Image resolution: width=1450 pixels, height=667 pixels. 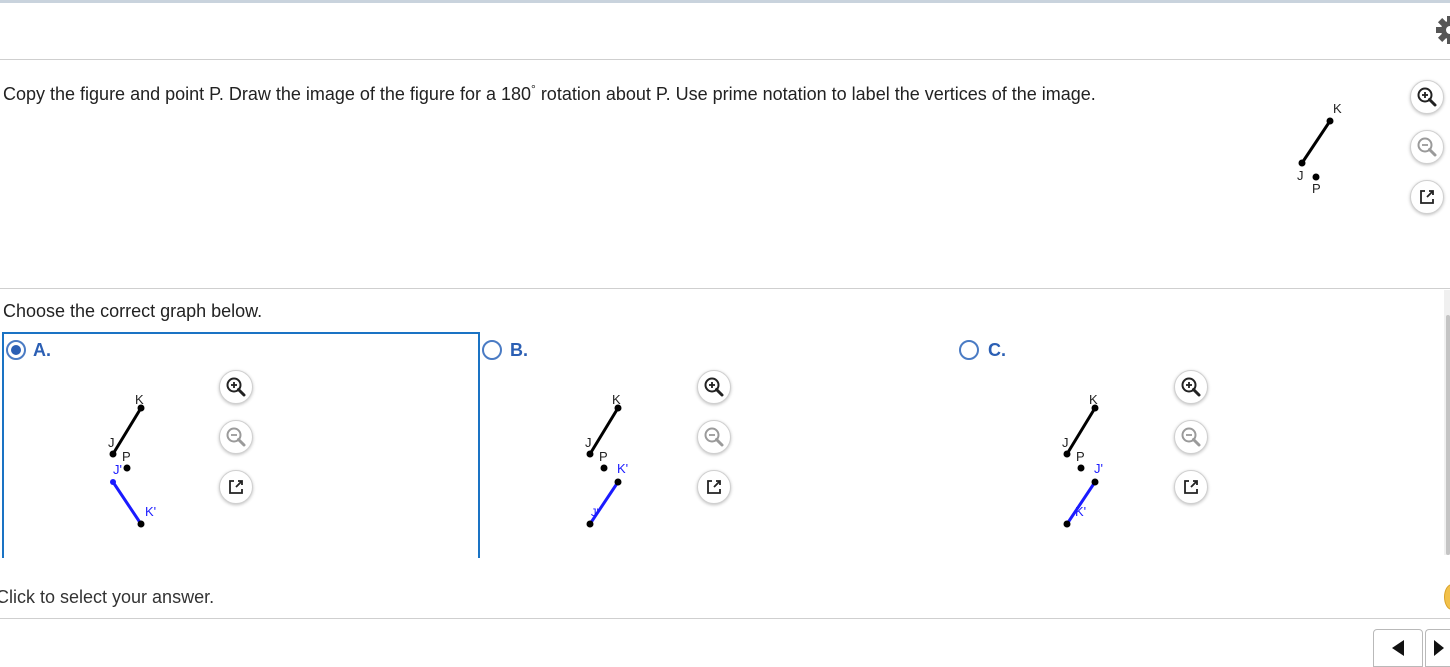 What do you see at coordinates (1316, 188) in the screenshot?
I see `label-p: P` at bounding box center [1316, 188].